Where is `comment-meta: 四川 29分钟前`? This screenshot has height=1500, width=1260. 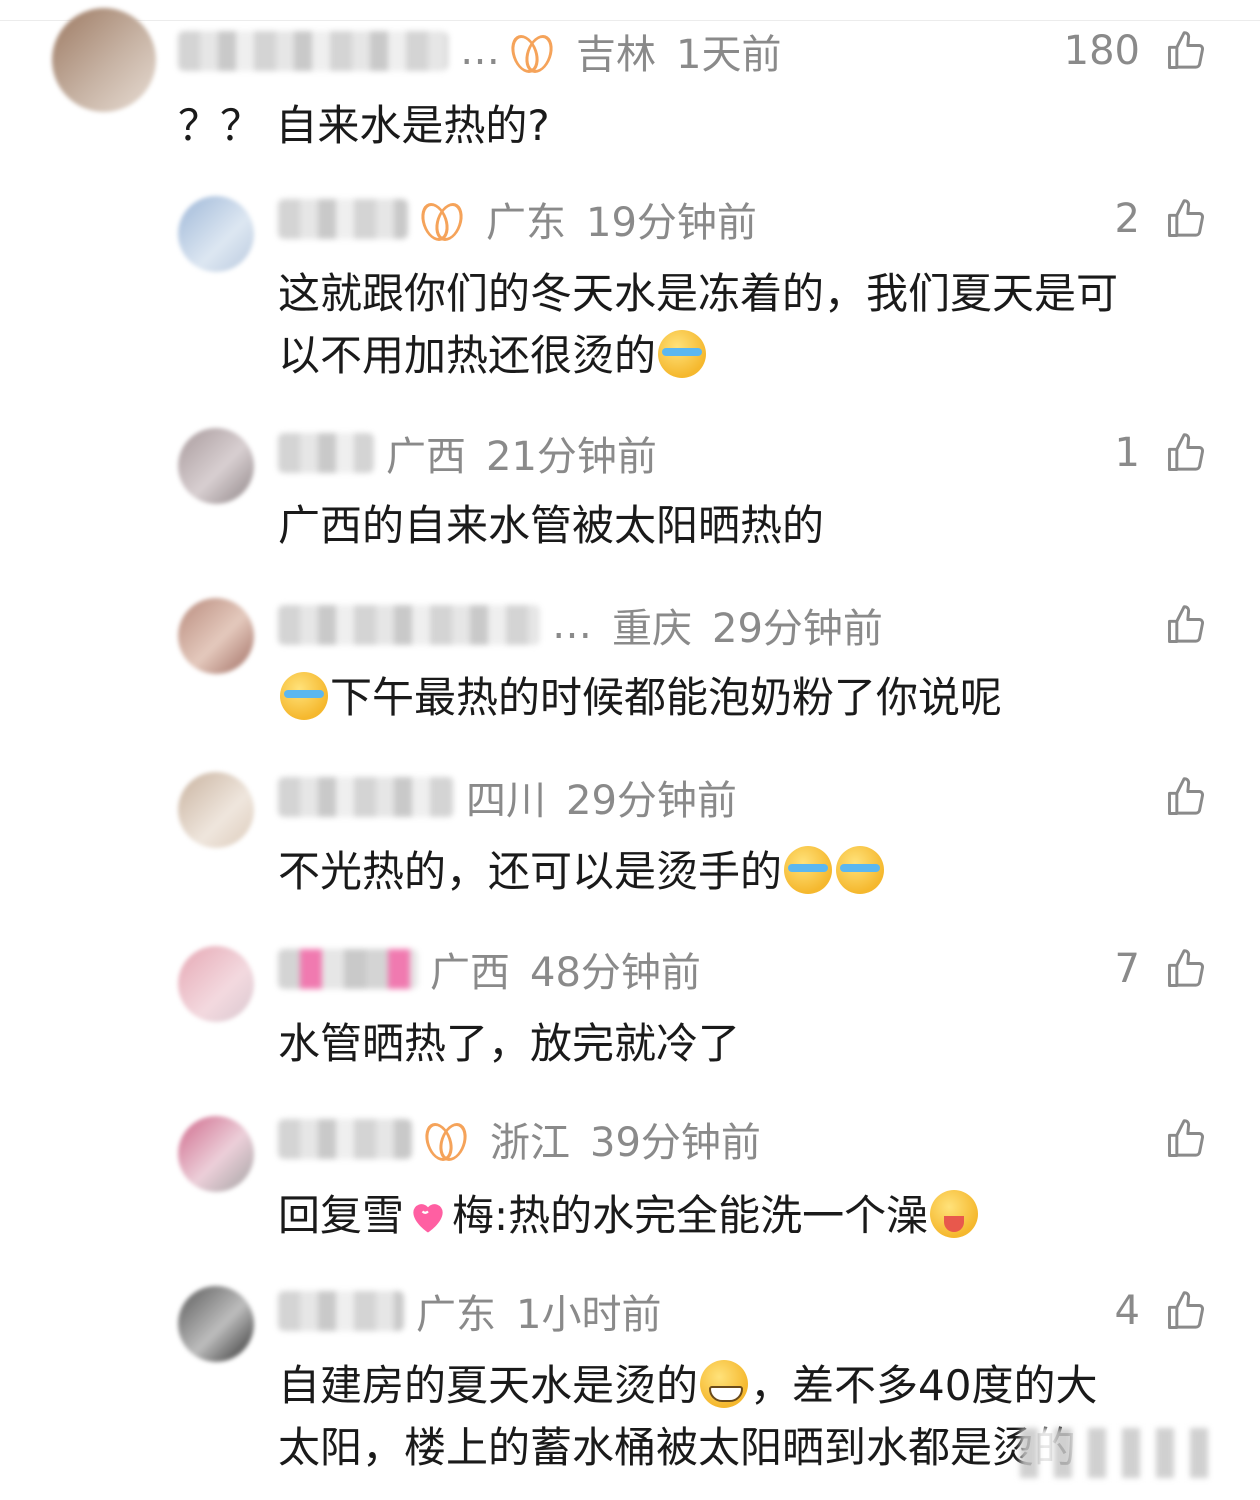 comment-meta: 四川 29分钟前 is located at coordinates (507, 798).